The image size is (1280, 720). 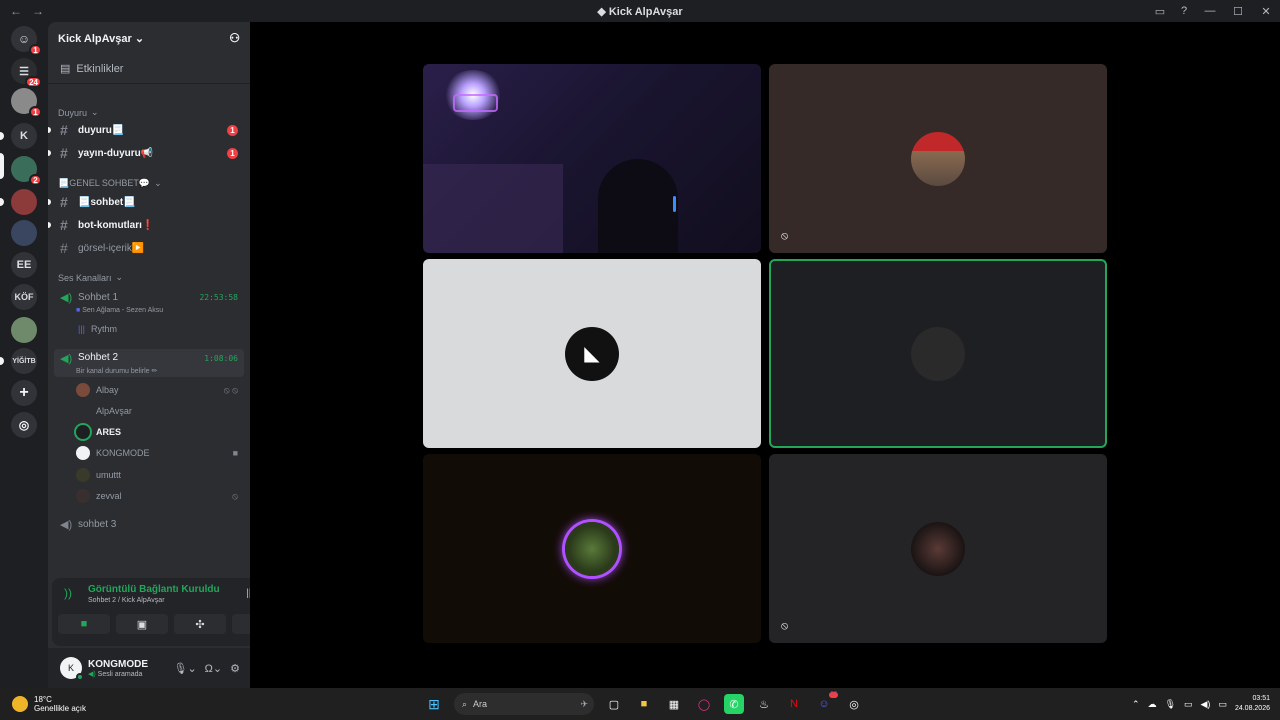 What do you see at coordinates (704, 704) in the screenshot?
I see `opera-icon: ◯` at bounding box center [704, 704].